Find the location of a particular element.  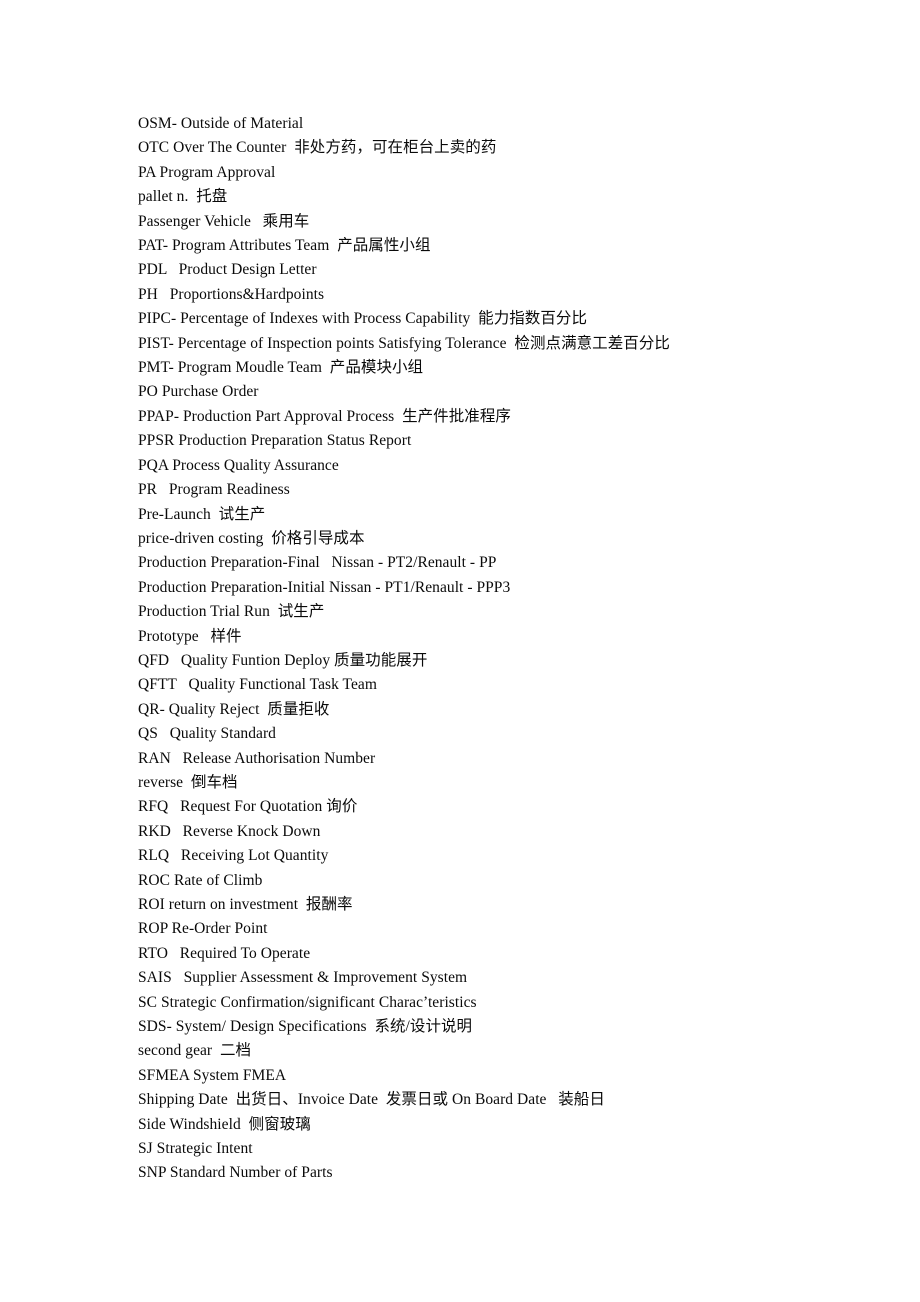

glossary-entry: SJ Strategic Intent is located at coordinates (195, 1149).